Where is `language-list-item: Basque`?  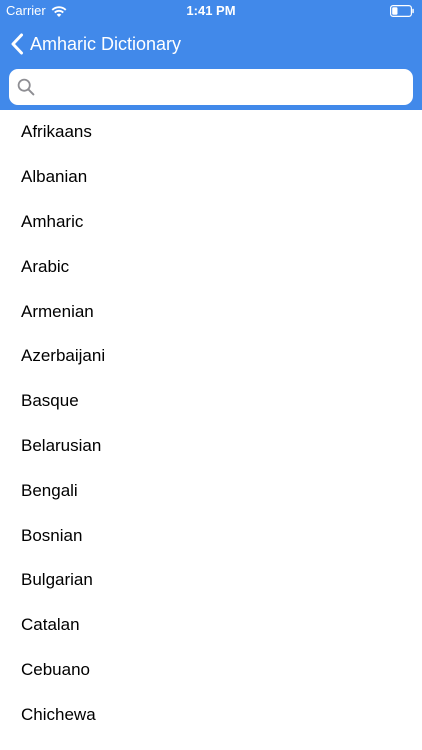
language-list-item: Basque is located at coordinates (211, 401).